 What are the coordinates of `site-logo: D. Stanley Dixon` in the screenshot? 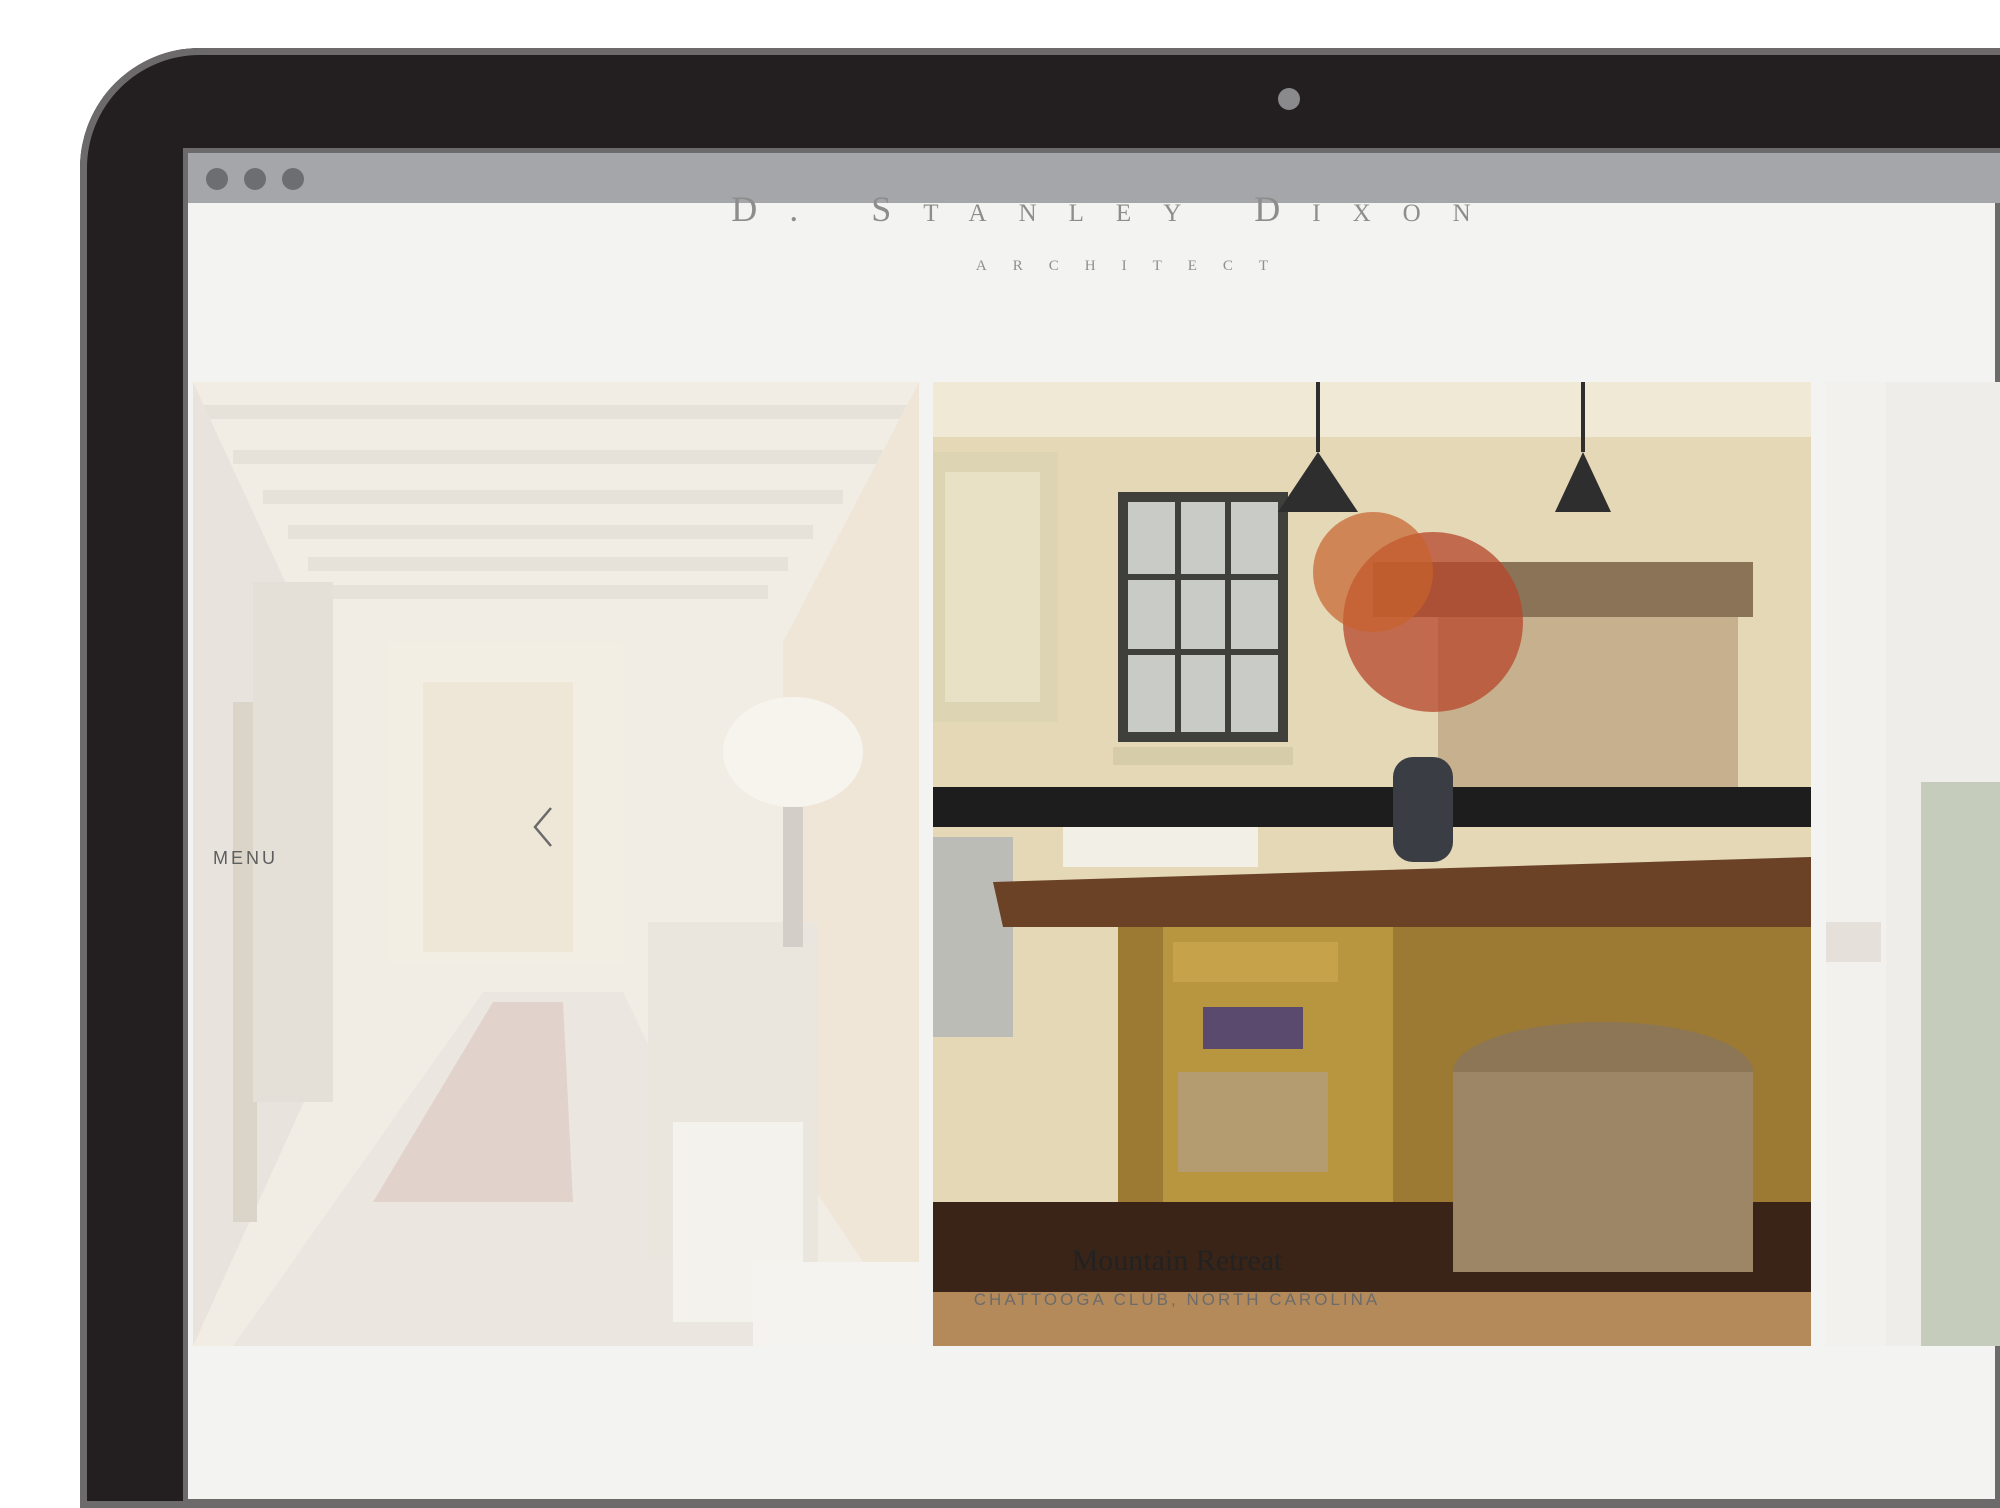 It's located at (1116, 209).